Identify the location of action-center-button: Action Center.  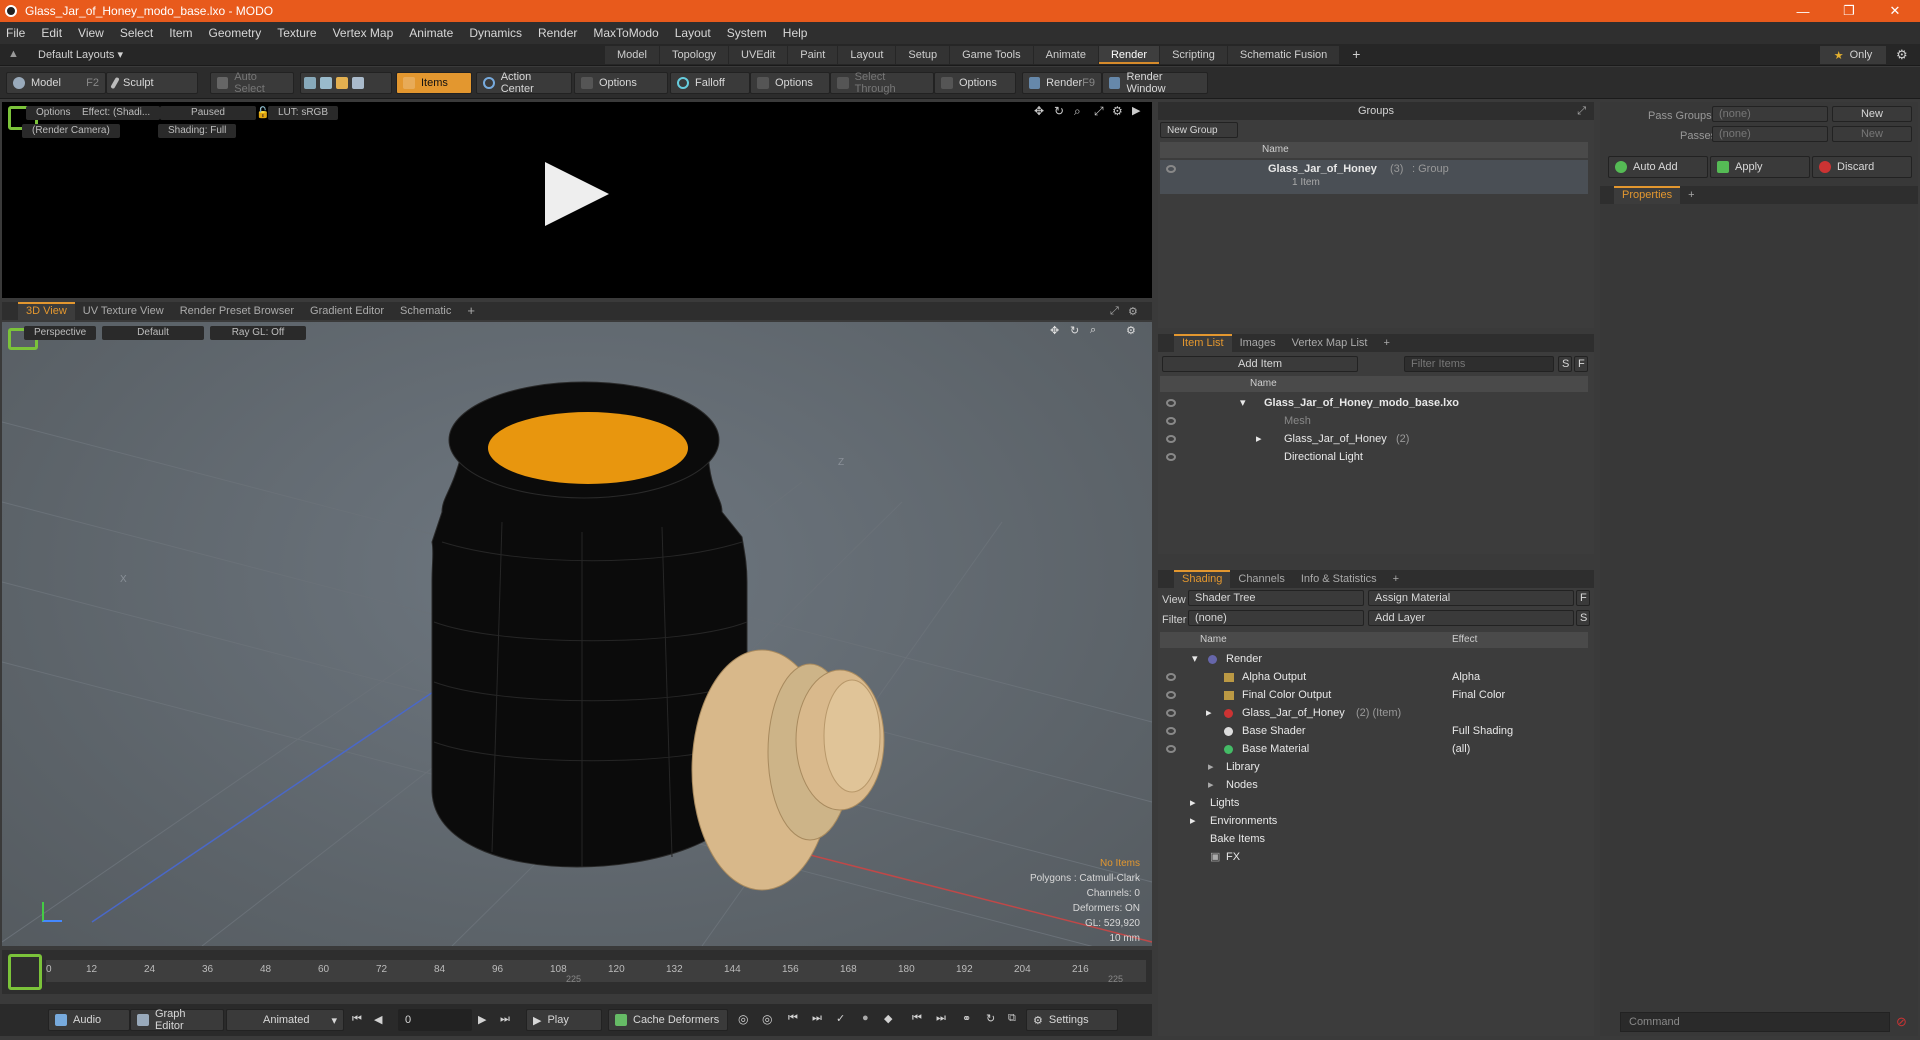
(524, 83).